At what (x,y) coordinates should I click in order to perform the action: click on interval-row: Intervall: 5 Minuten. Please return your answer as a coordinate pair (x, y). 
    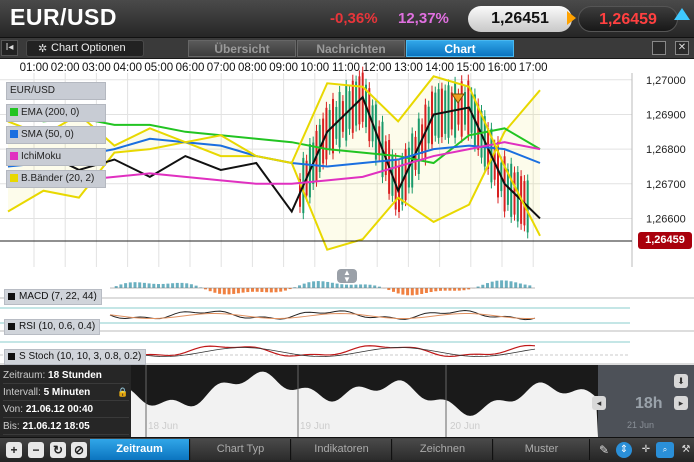
    Looking at the image, I should click on (66, 392).